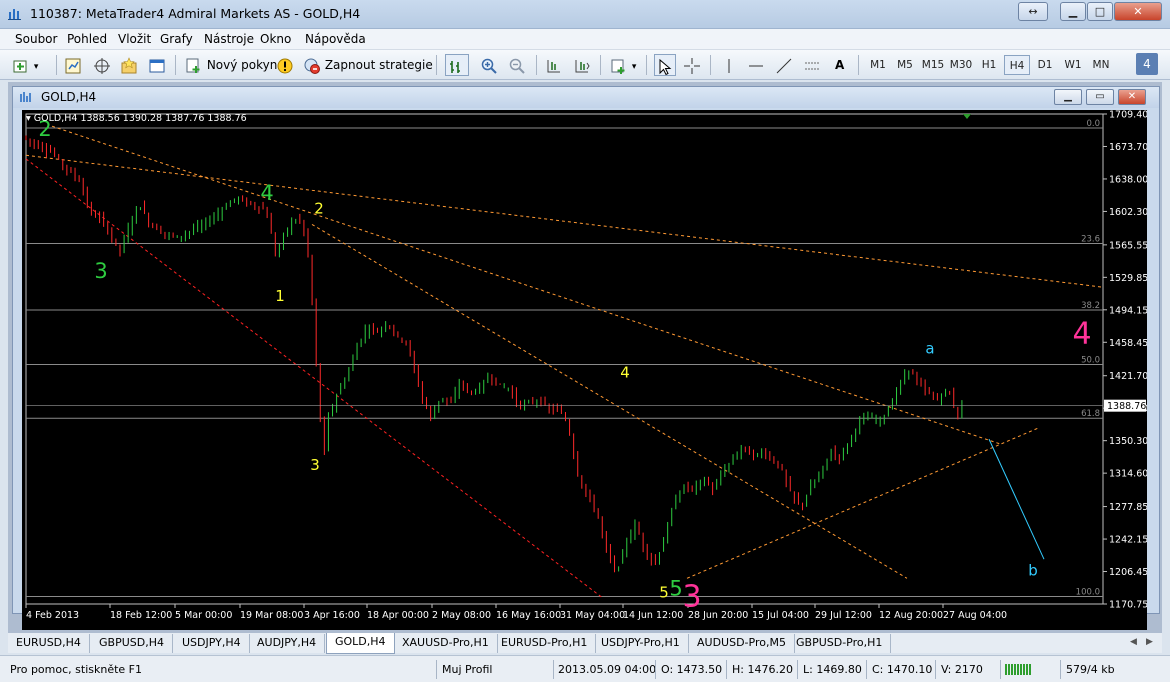 The image size is (1170, 682). I want to click on terminal-button, so click(157, 65).